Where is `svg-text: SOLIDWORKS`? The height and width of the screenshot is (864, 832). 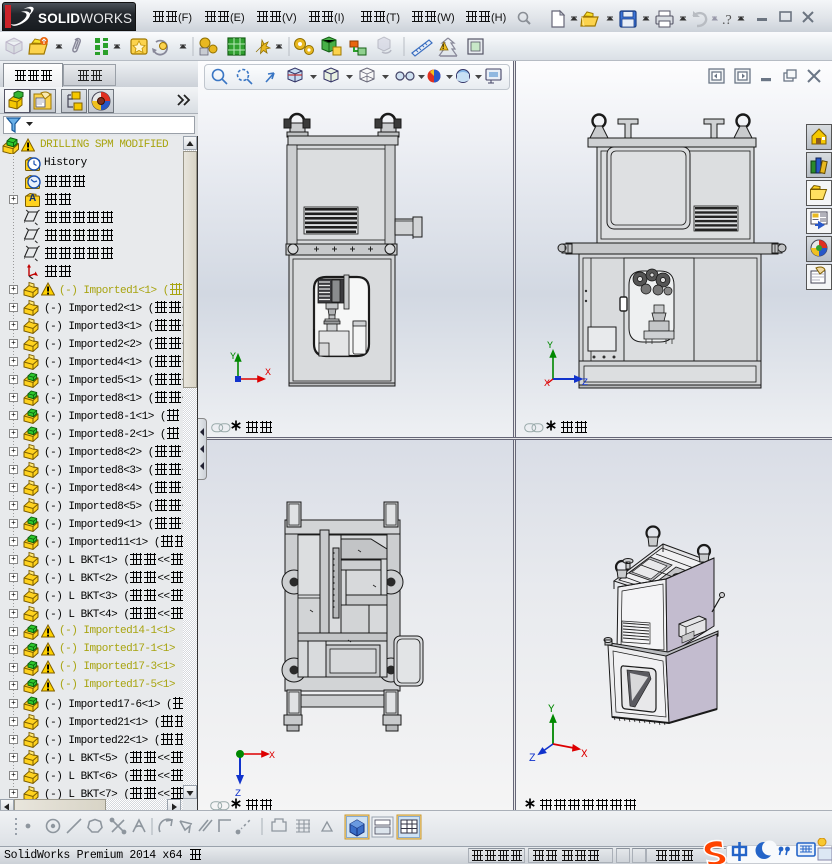 svg-text: SOLIDWORKS is located at coordinates (85, 18).